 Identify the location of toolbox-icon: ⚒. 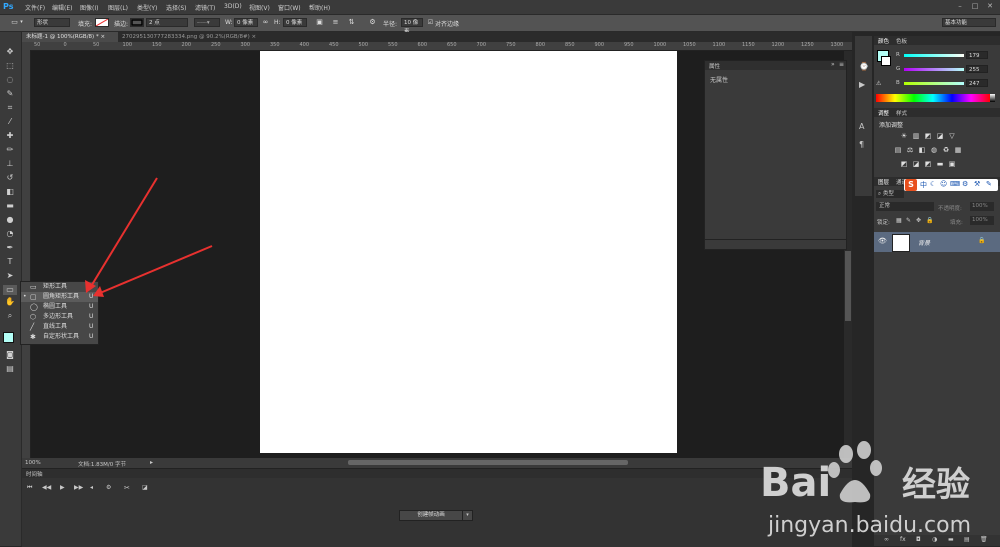
(977, 184).